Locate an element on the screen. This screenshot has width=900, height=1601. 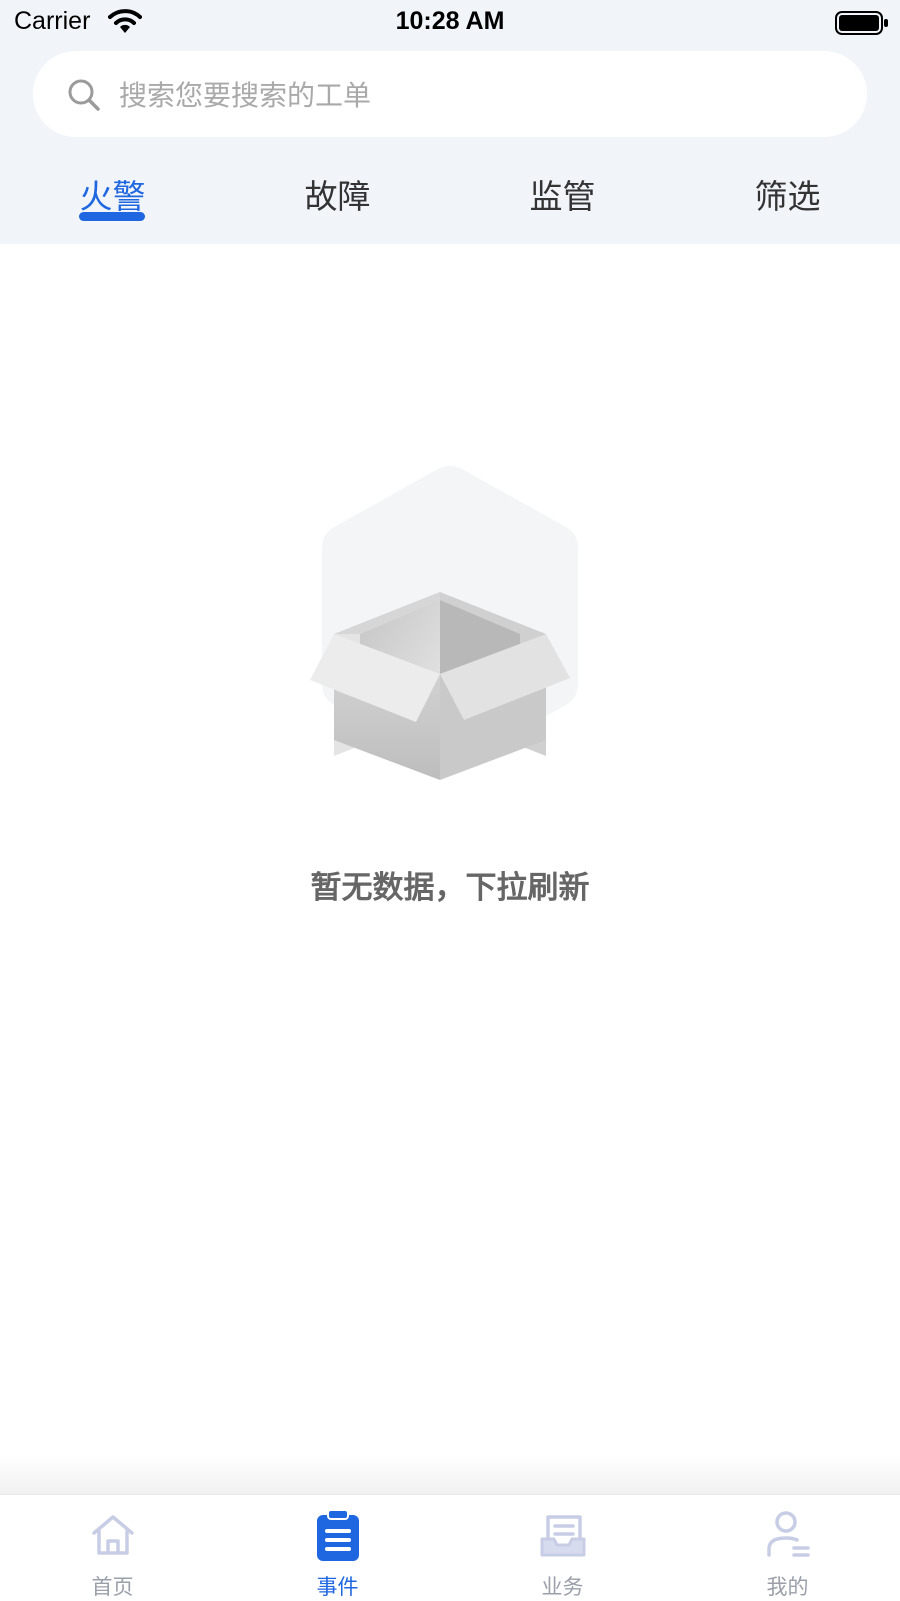
active-tab-indicator is located at coordinates (112, 216).